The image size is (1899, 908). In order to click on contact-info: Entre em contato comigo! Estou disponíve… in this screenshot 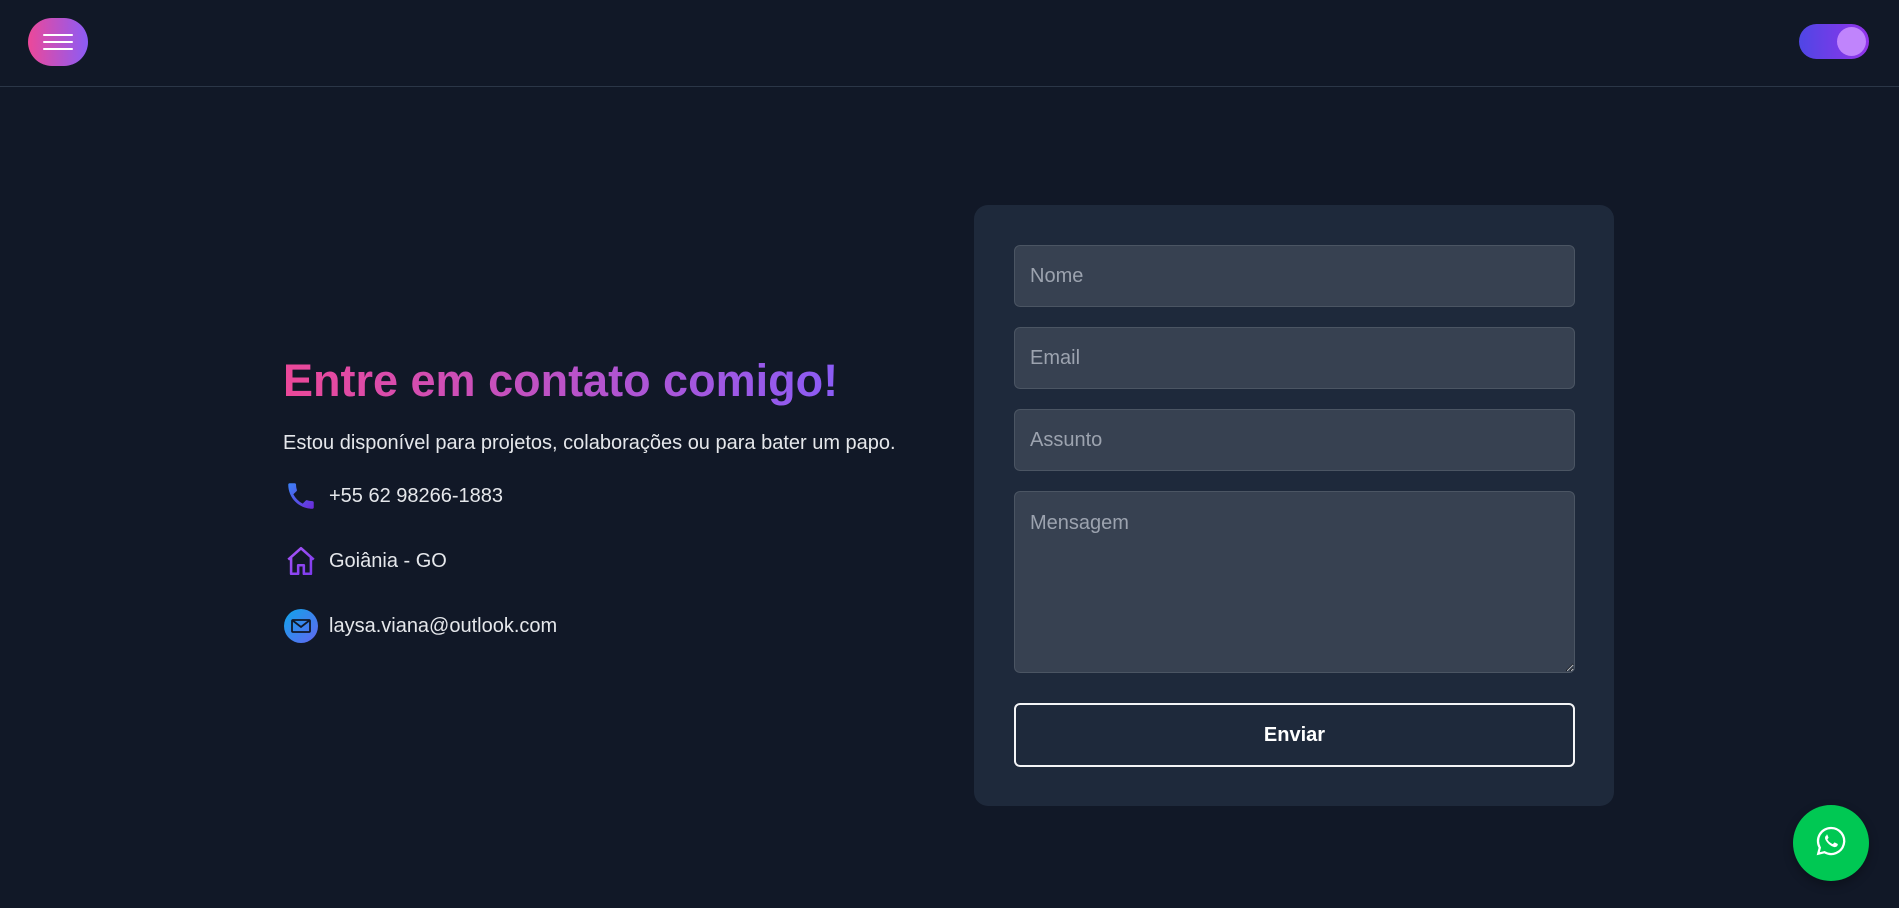, I will do `click(603, 498)`.